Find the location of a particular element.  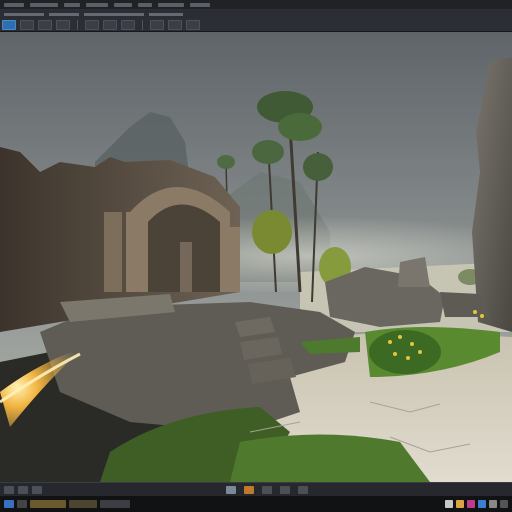

menu-item-build is located at coordinates (123, 4).